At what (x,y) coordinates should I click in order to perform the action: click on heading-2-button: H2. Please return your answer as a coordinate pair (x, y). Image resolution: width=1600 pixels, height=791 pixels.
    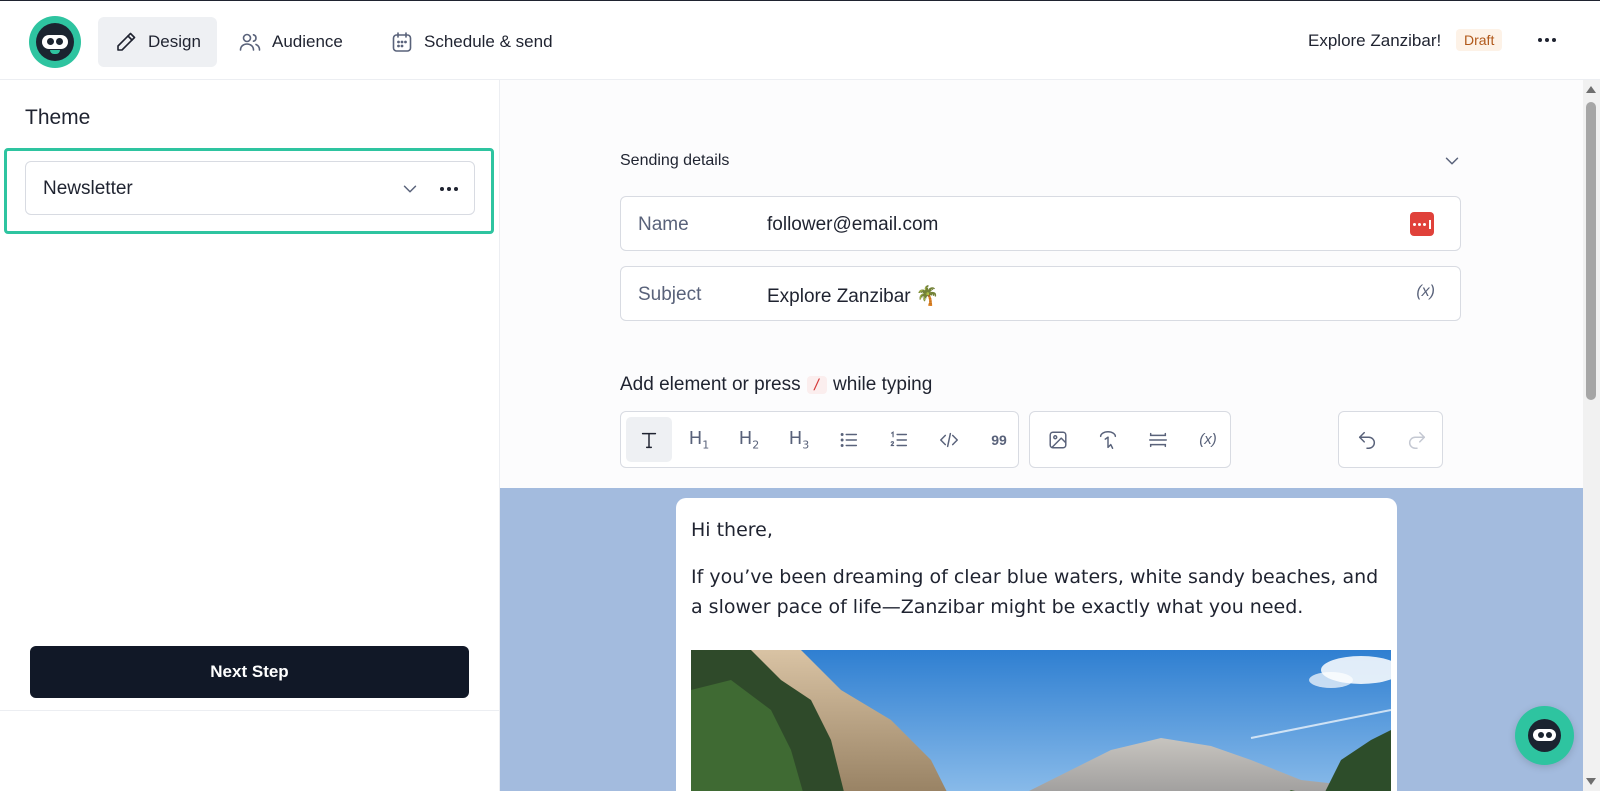
    Looking at the image, I should click on (749, 439).